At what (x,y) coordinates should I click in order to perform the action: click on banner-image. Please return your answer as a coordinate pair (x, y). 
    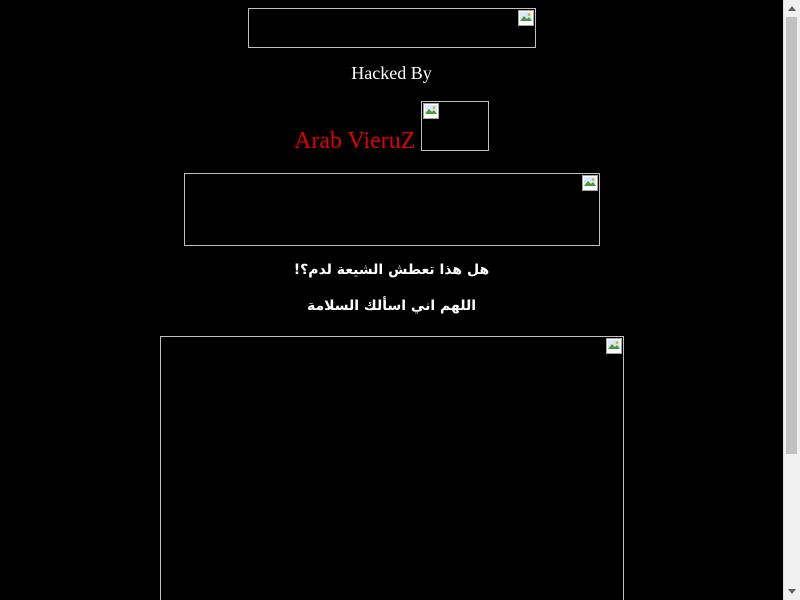
    Looking at the image, I should click on (392, 28).